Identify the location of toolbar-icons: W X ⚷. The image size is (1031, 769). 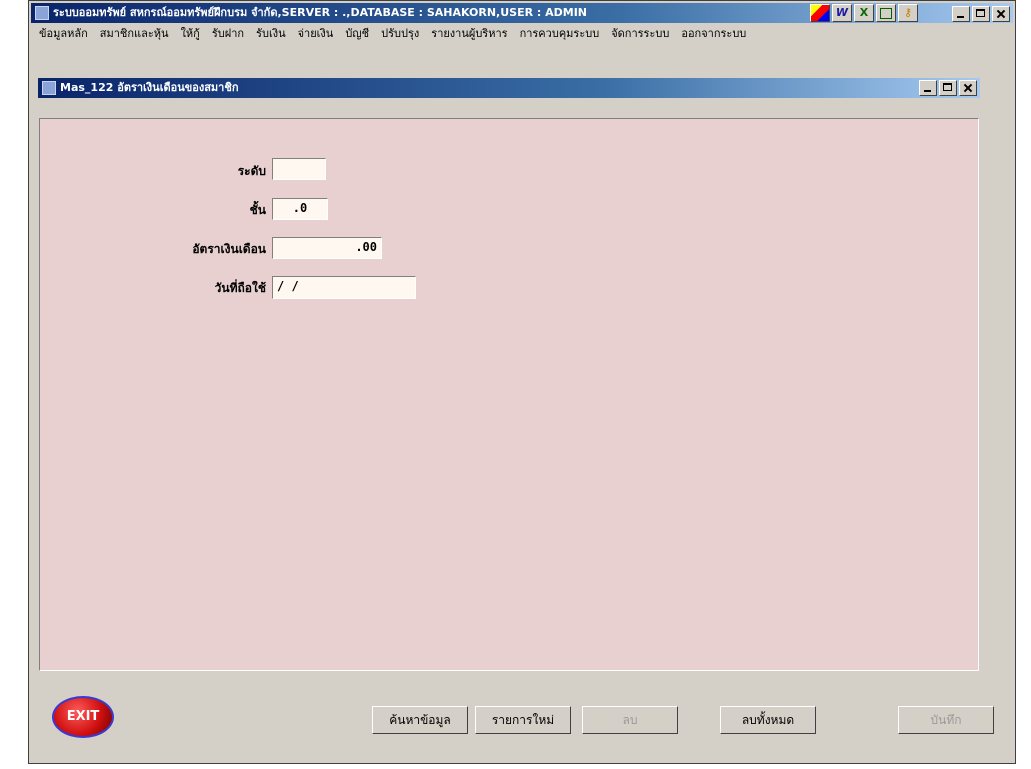
(864, 13).